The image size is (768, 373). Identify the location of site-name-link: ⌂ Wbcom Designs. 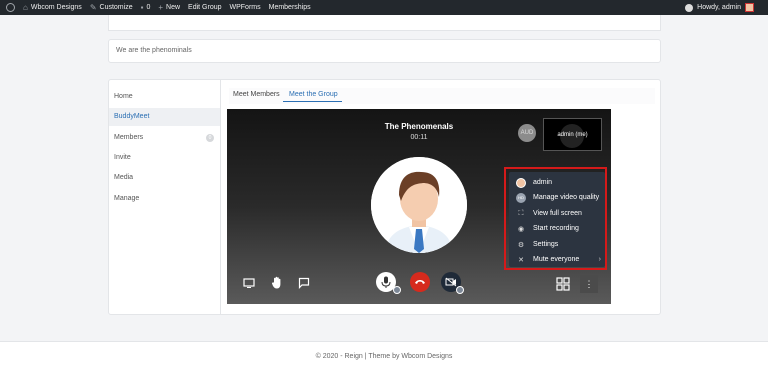
(52, 7).